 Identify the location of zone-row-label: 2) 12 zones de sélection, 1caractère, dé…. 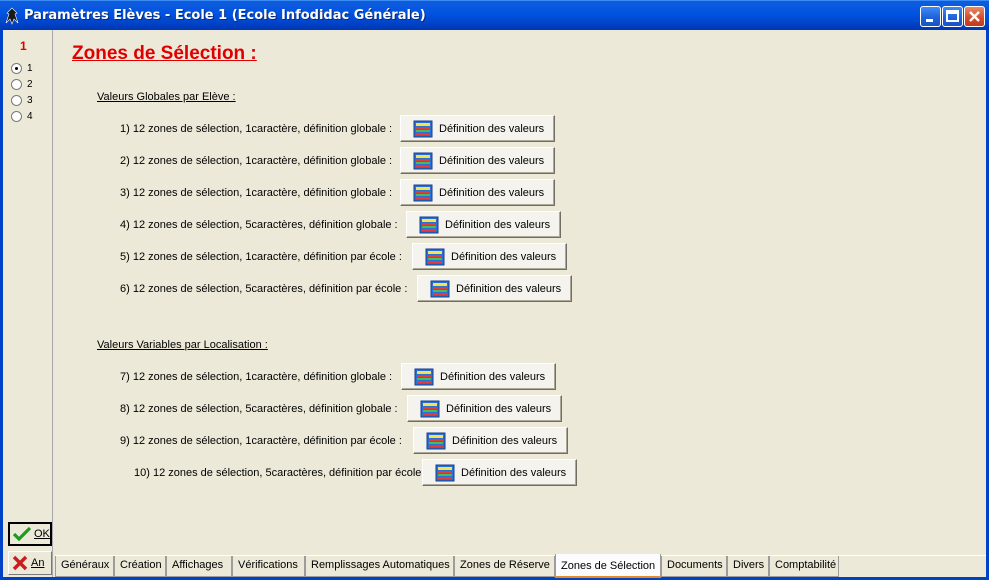
(256, 161).